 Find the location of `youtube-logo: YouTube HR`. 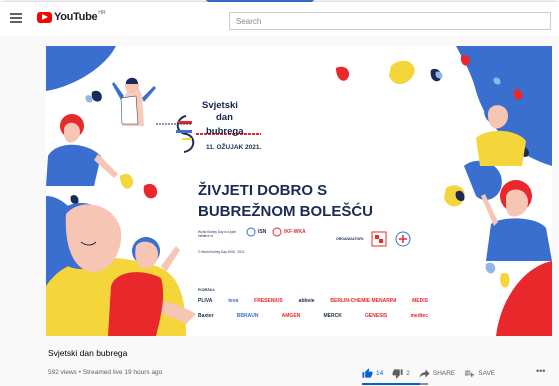

youtube-logo: YouTube HR is located at coordinates (71, 16).